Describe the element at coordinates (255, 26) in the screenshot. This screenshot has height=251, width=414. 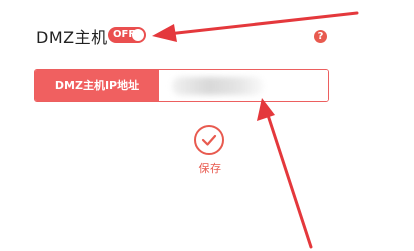
I see `arrow-to-toggle` at that location.